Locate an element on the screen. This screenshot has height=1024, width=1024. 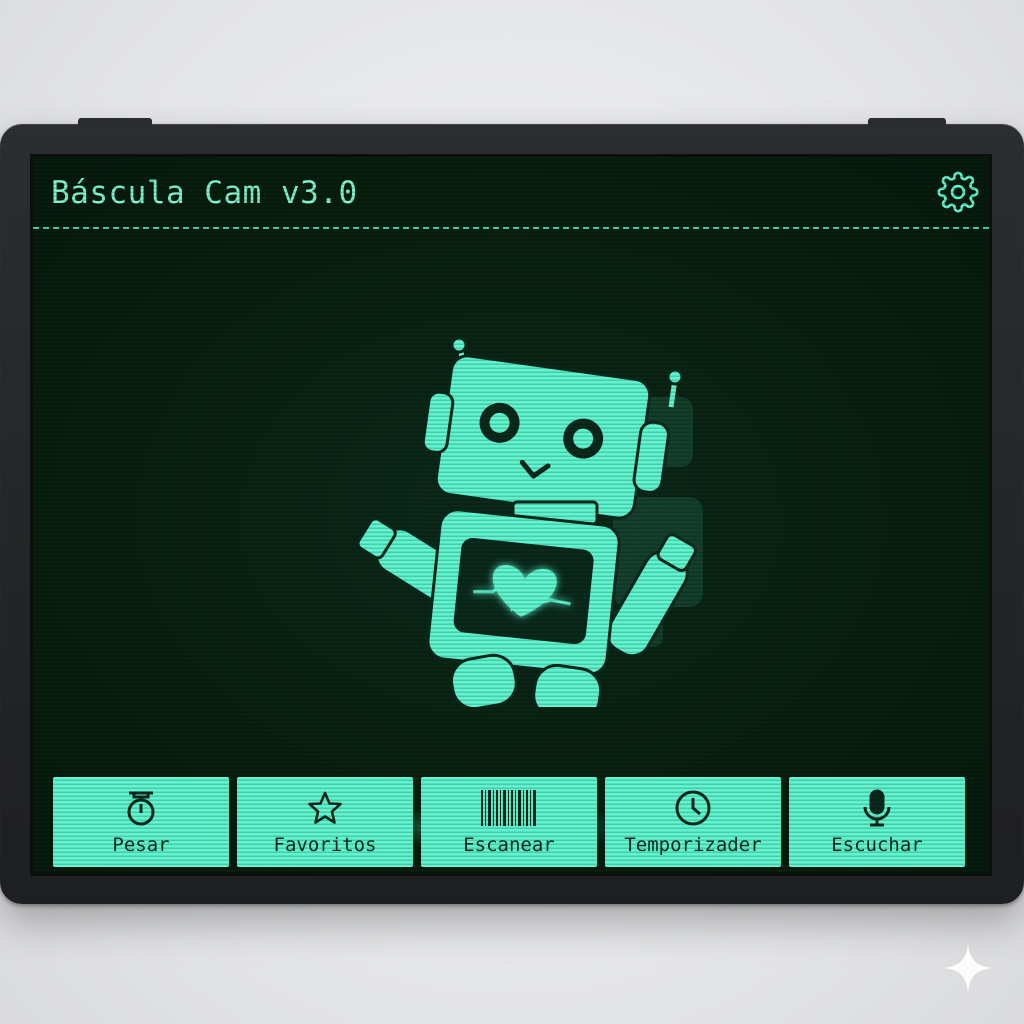
favoritos-button: Favoritos is located at coordinates (325, 822).